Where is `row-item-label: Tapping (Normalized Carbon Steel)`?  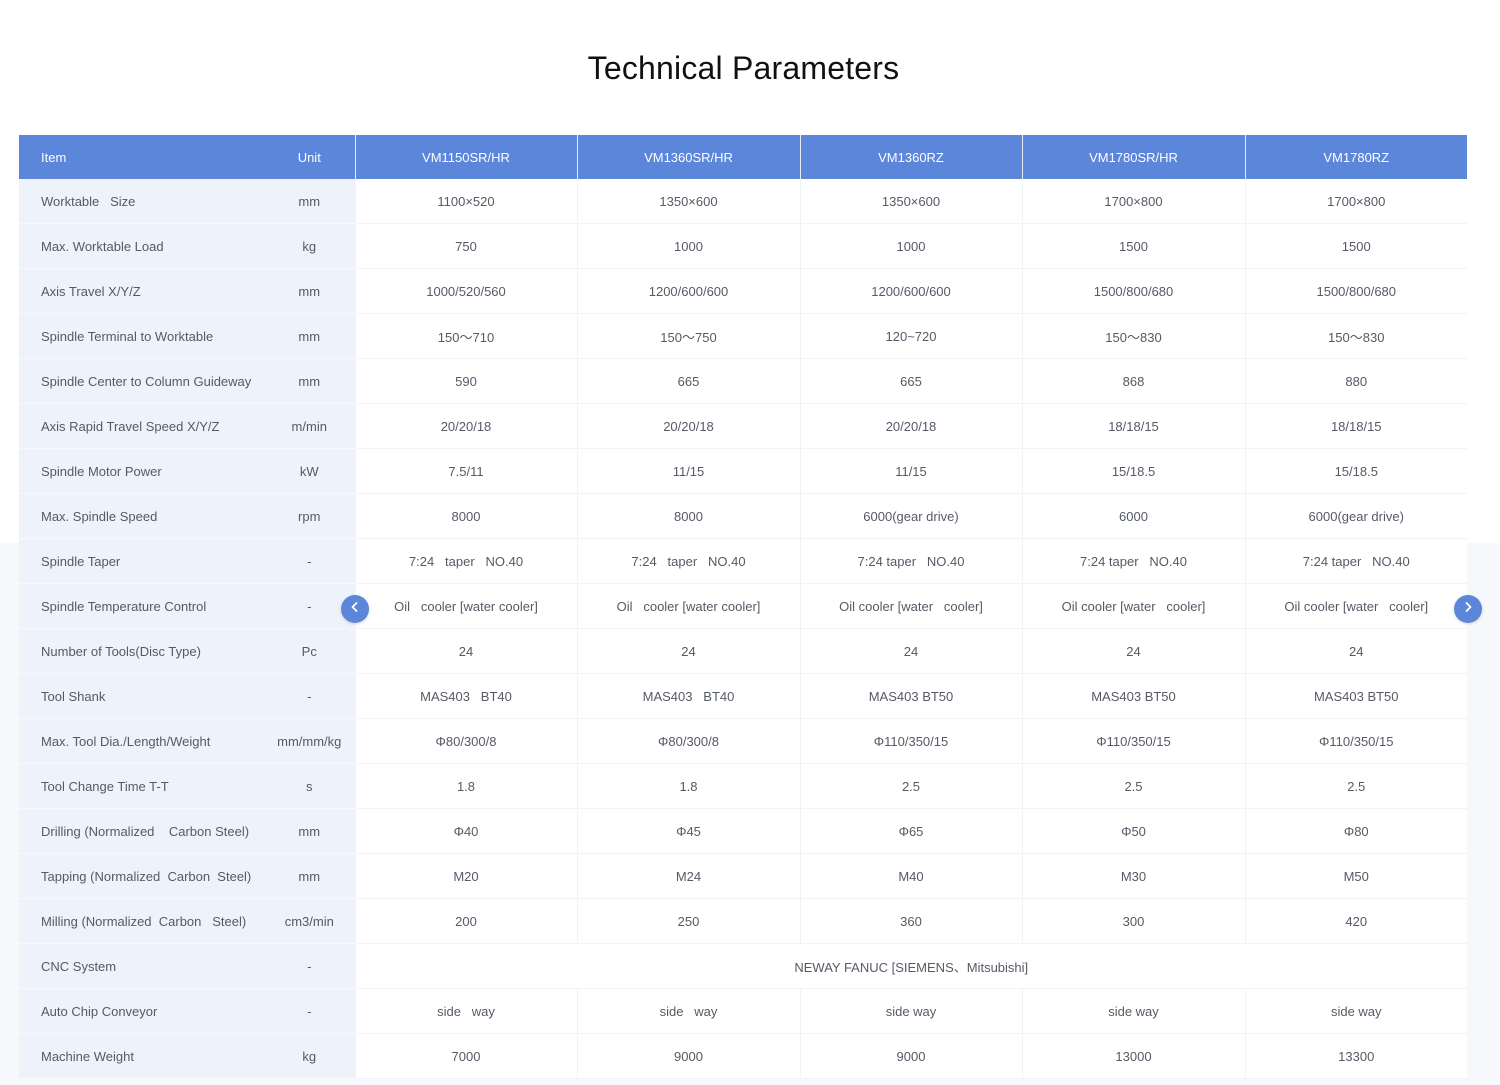 row-item-label: Tapping (Normalized Carbon Steel) is located at coordinates (141, 876).